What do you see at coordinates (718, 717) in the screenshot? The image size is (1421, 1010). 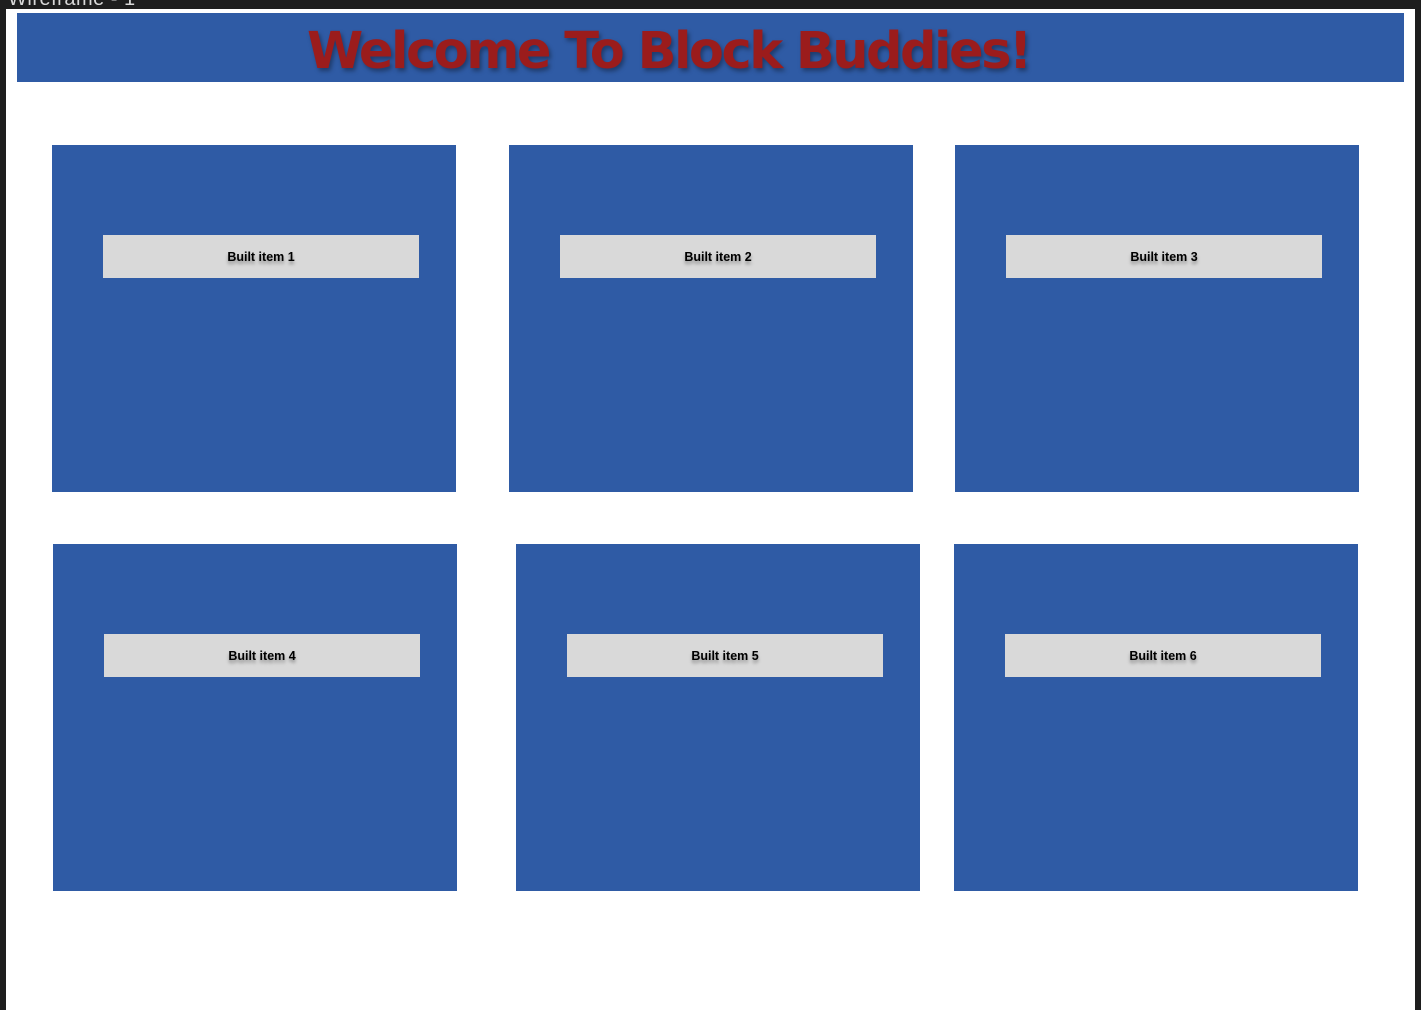 I see `block-card-5: Built item 5` at bounding box center [718, 717].